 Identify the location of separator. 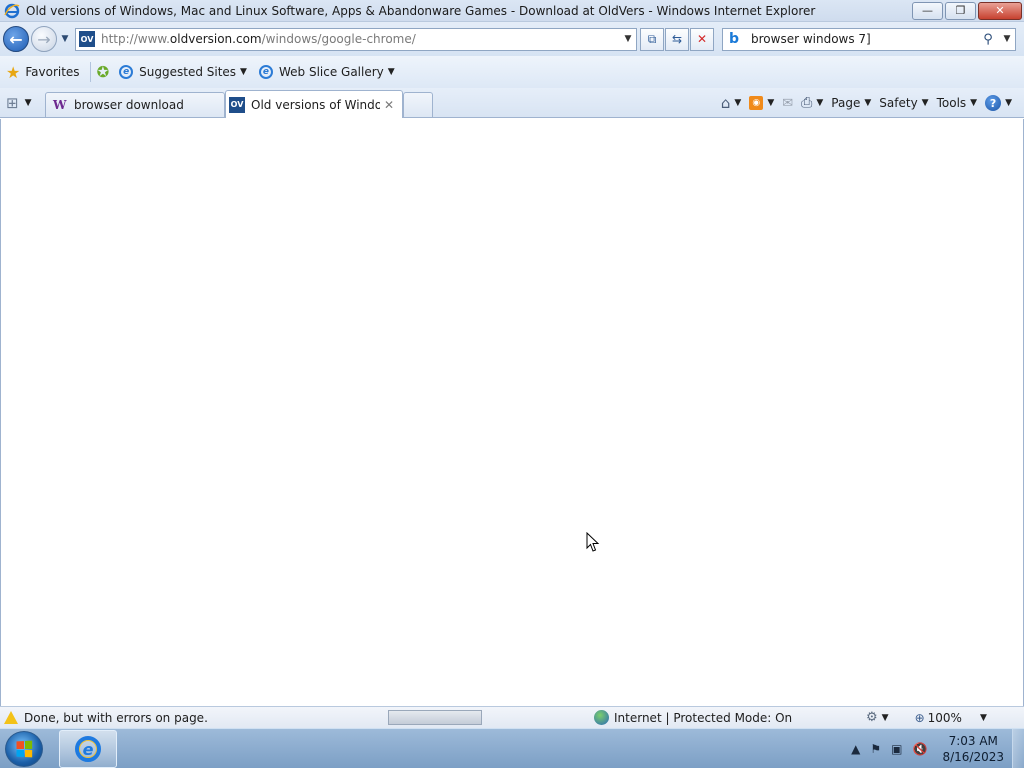
(90, 72).